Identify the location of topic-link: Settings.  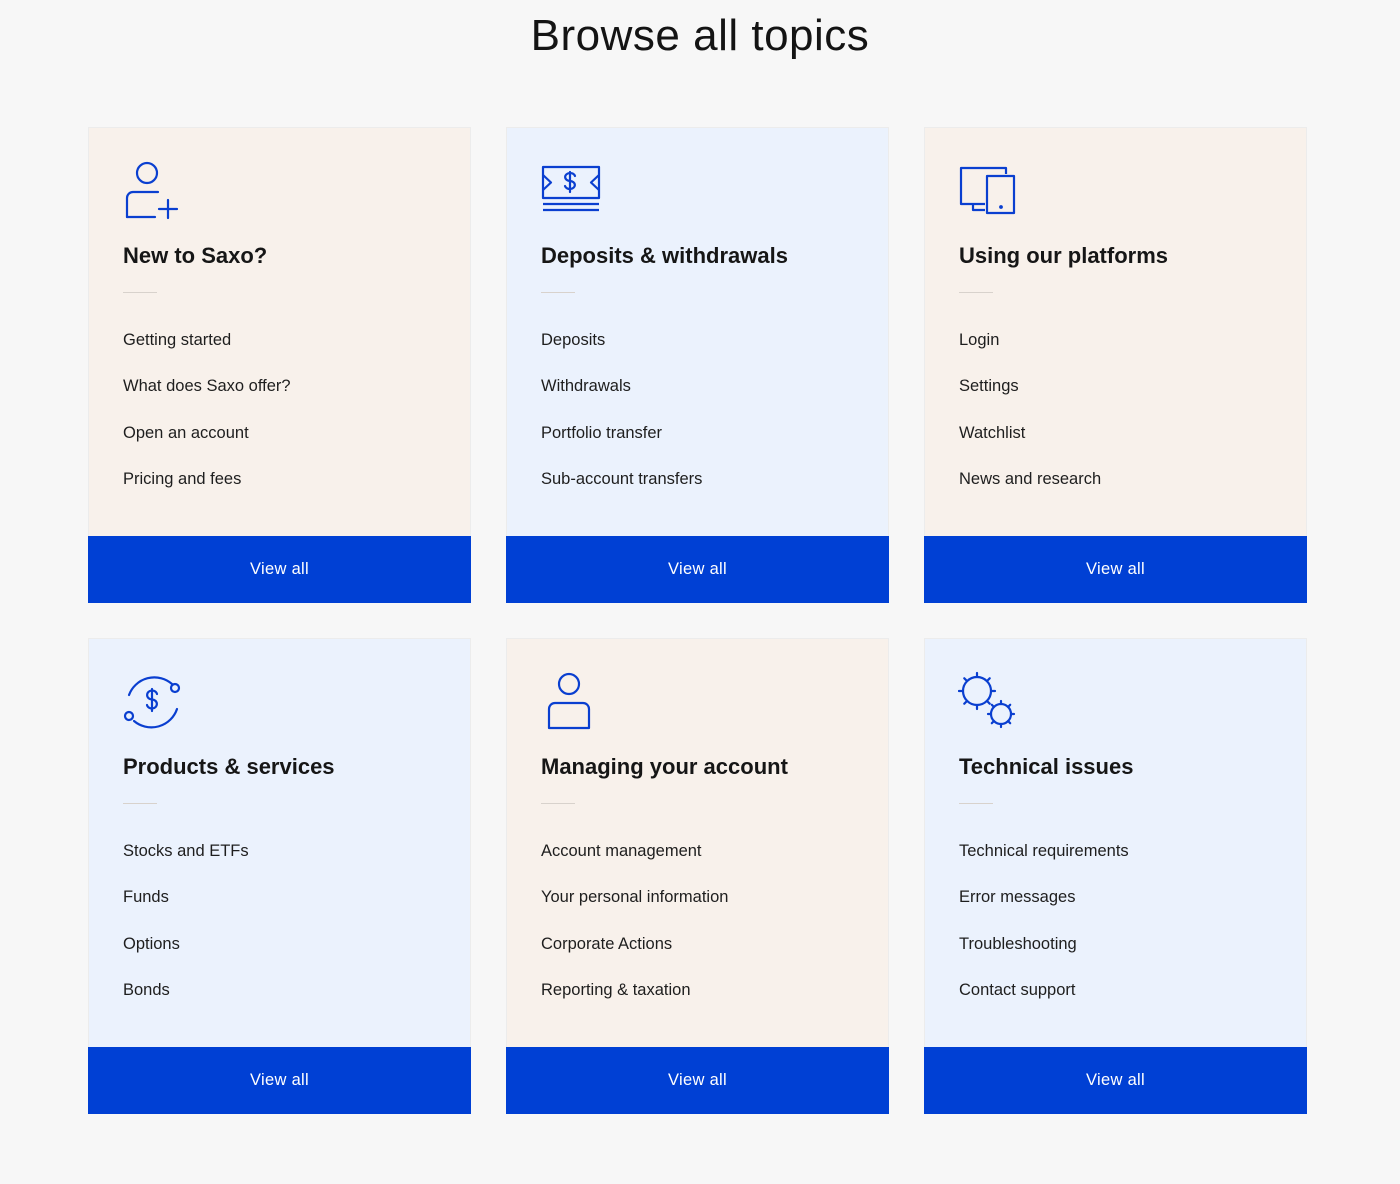
(1030, 397).